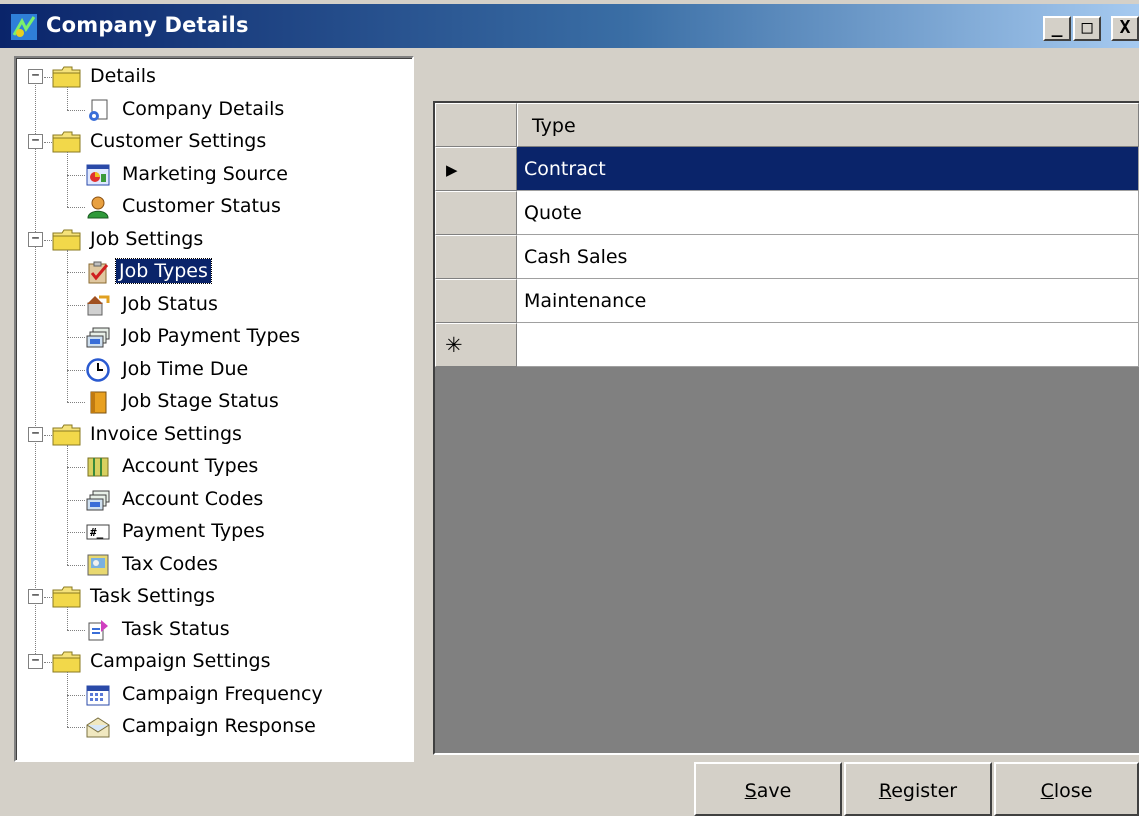  I want to click on tree-group-details: − Details, so click(214, 77).